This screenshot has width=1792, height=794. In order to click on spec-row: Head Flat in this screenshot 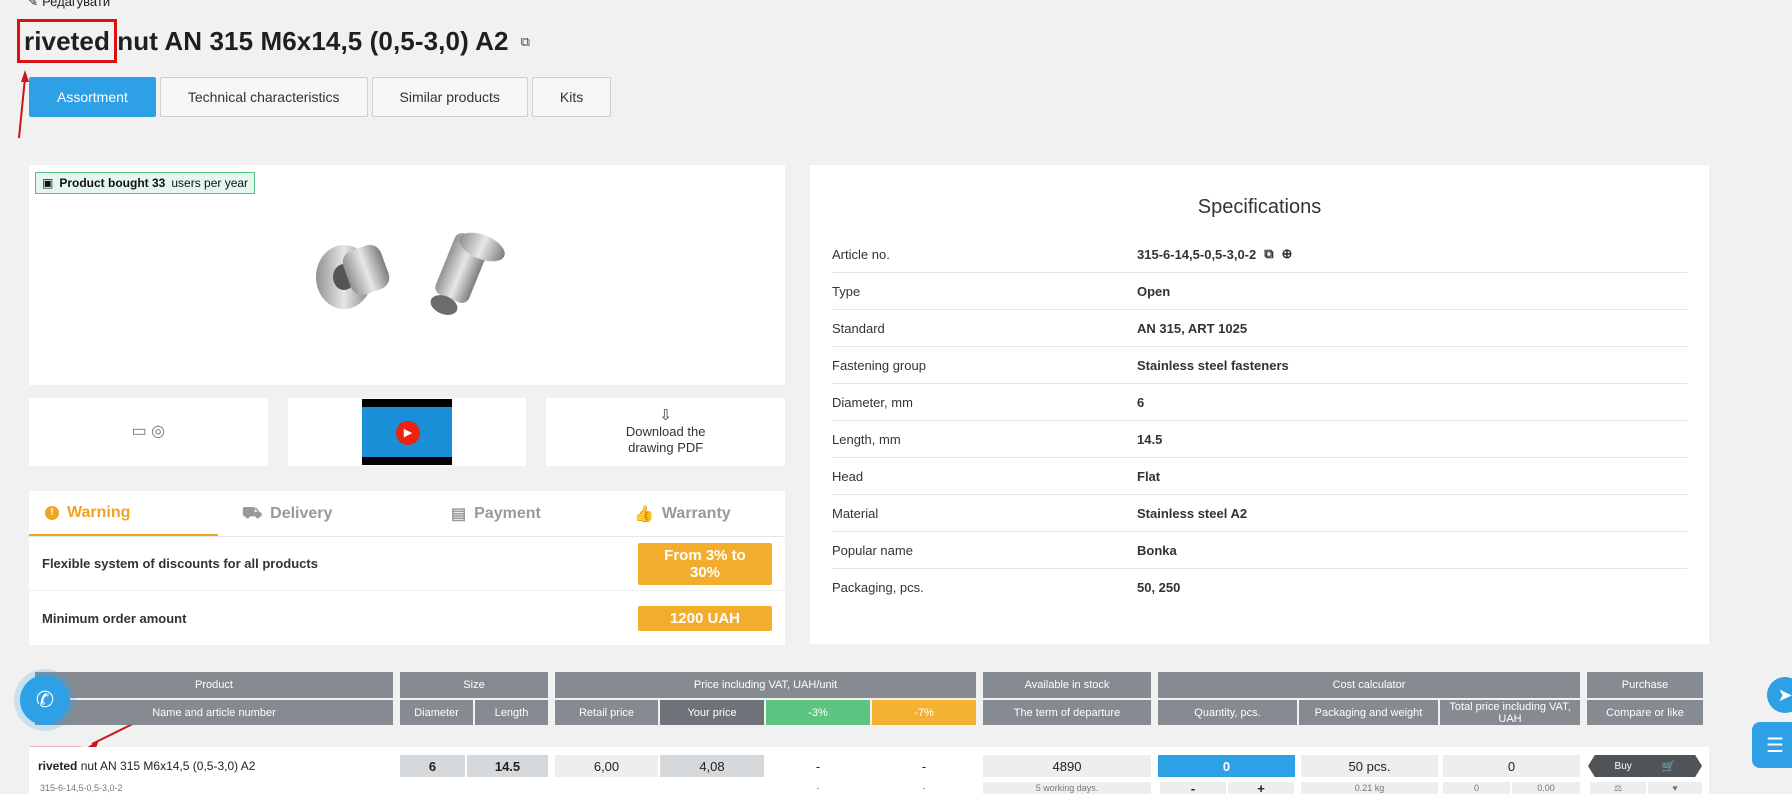, I will do `click(1259, 476)`.